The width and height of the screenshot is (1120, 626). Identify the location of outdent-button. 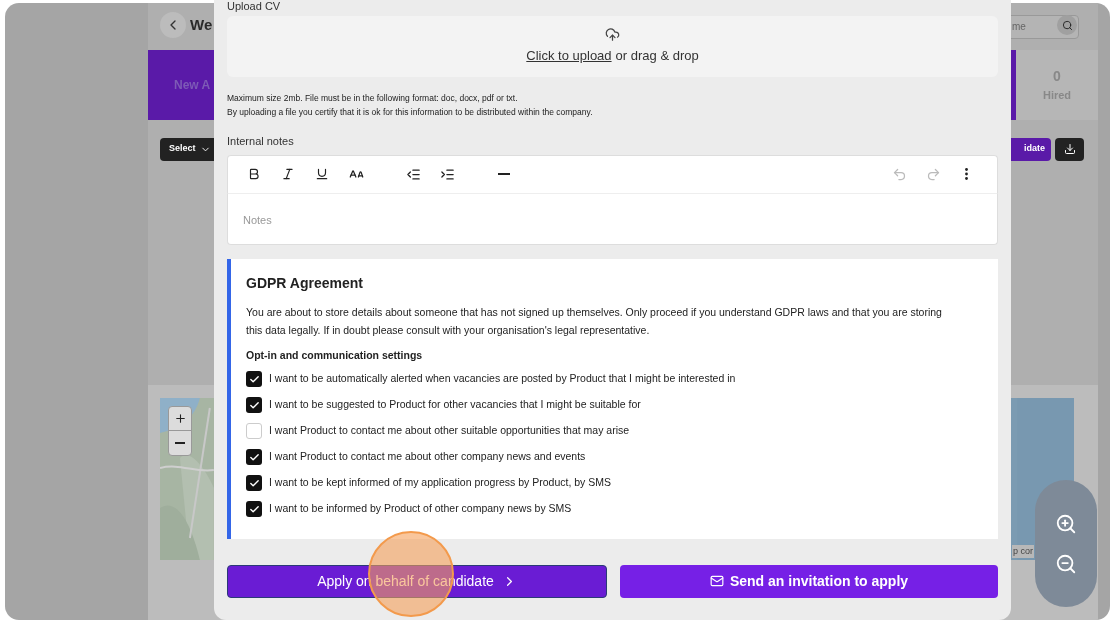
(413, 174).